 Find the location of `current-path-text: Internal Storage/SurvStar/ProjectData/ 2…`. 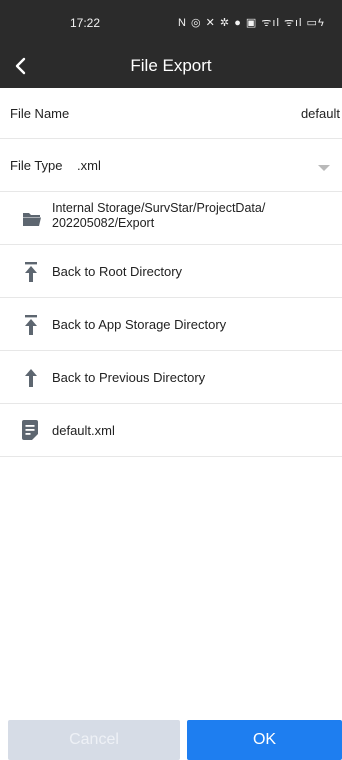

current-path-text: Internal Storage/SurvStar/ProjectData/ 2… is located at coordinates (159, 215).